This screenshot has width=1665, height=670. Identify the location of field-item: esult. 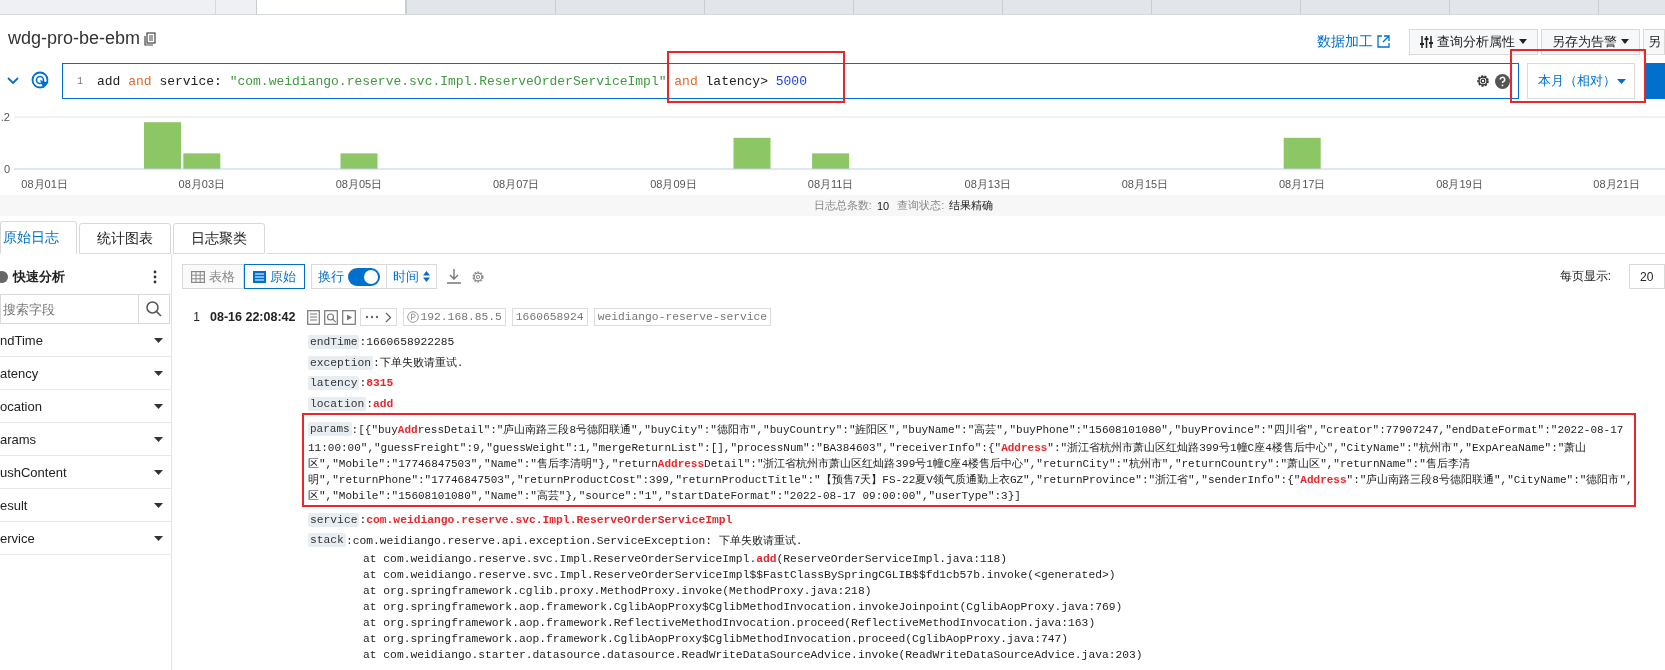
(14, 505).